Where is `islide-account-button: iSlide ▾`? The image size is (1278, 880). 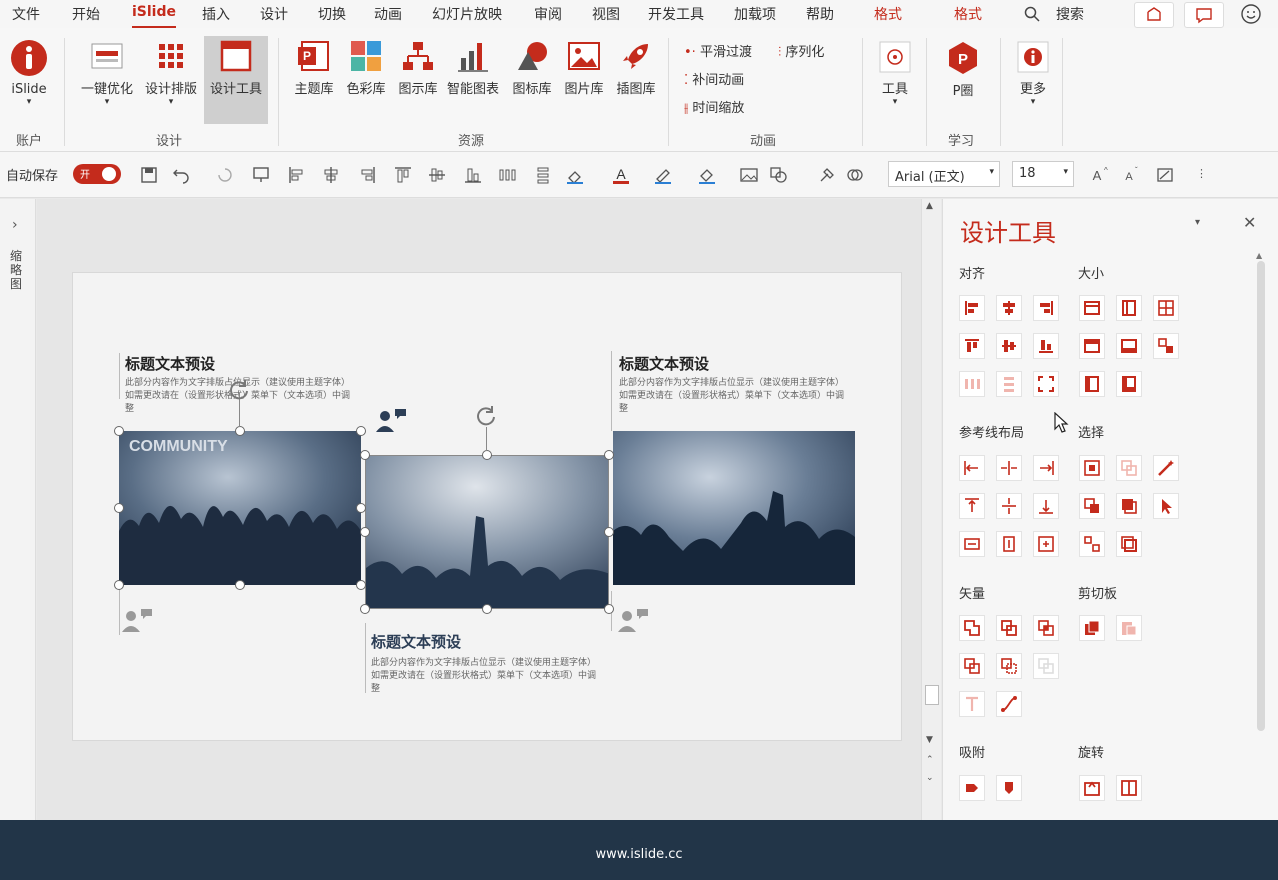
islide-account-button: iSlide ▾ is located at coordinates (29, 72).